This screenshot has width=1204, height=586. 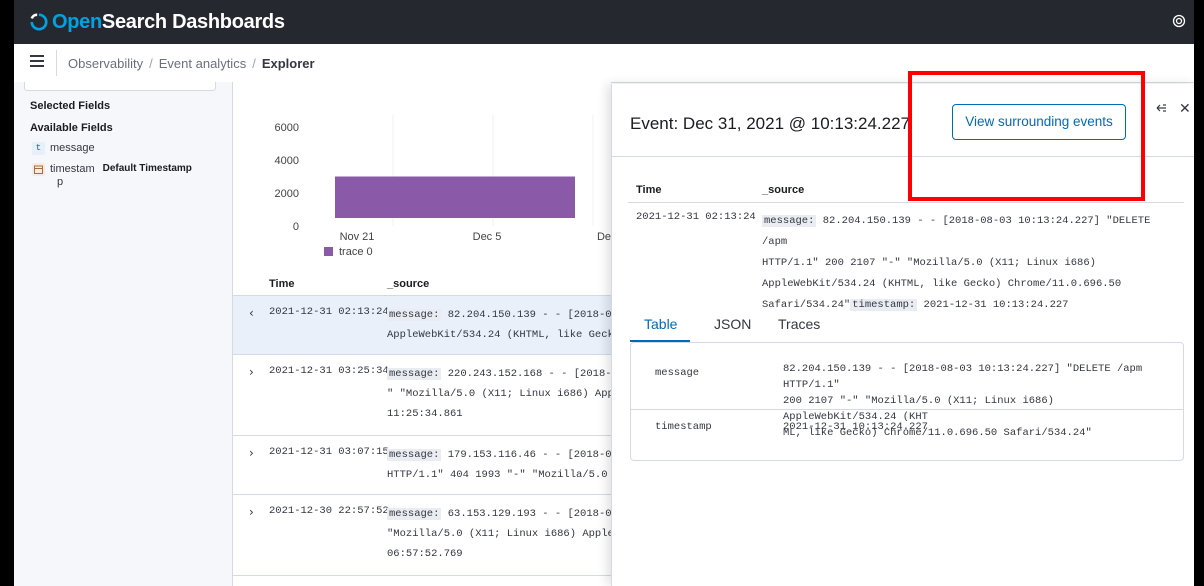 I want to click on breadcrumb-event-analytics: Event analytics, so click(x=202, y=63).